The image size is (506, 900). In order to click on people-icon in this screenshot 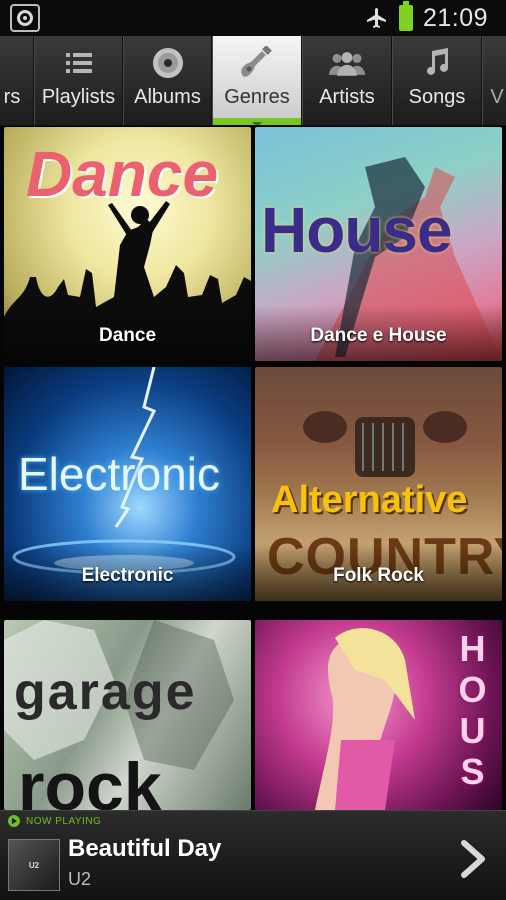, I will do `click(347, 63)`.